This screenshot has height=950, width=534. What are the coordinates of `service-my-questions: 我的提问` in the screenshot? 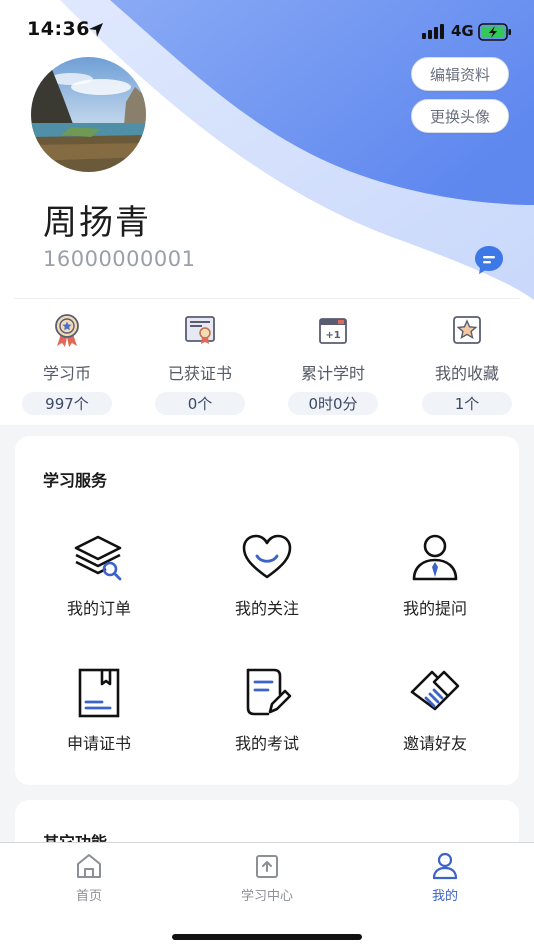 It's located at (435, 575).